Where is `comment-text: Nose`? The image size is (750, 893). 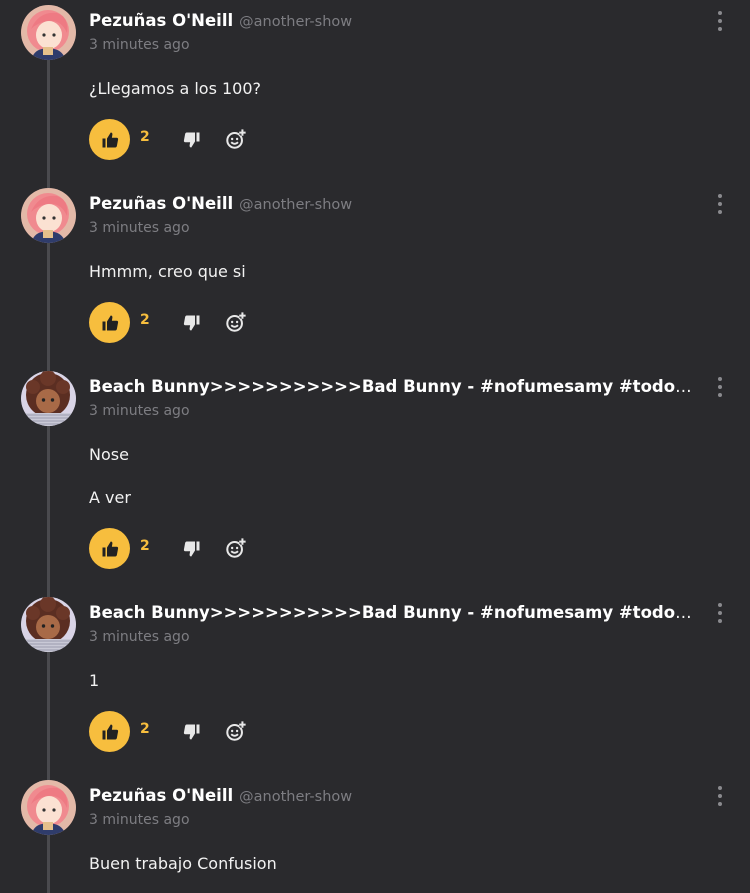
comment-text: Nose is located at coordinates (109, 454).